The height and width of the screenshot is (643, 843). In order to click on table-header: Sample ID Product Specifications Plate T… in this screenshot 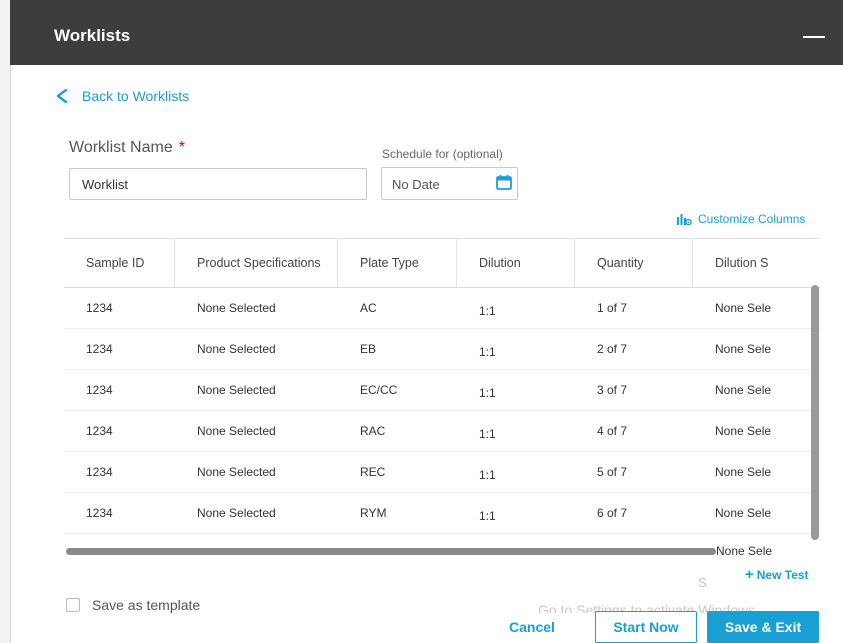, I will do `click(442, 263)`.